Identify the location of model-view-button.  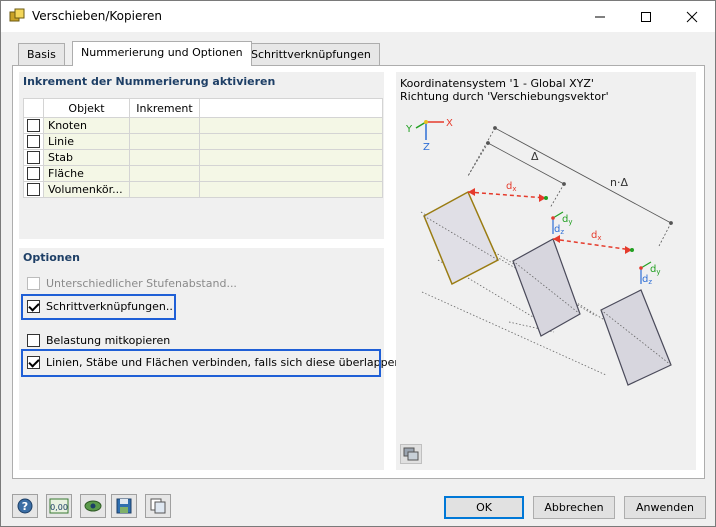
(93, 506).